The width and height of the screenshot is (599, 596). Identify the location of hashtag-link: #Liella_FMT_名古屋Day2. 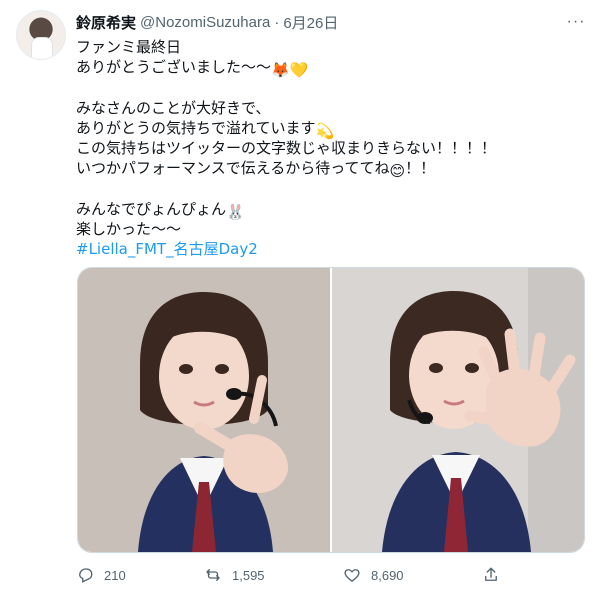
(326, 249).